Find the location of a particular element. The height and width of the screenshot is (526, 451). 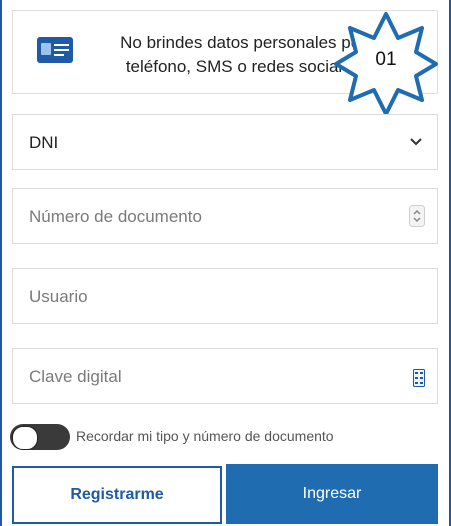

step-badge-label: 01 is located at coordinates (386, 59).